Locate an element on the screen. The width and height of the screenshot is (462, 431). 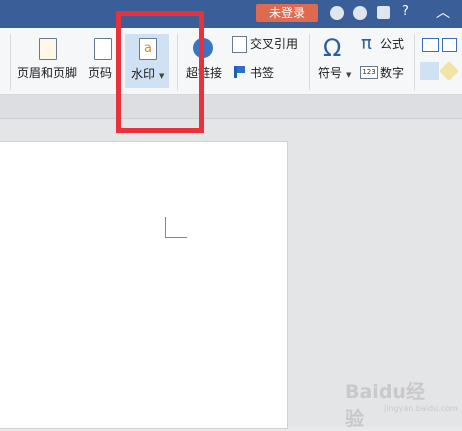
shirt-icon is located at coordinates (383, 12).